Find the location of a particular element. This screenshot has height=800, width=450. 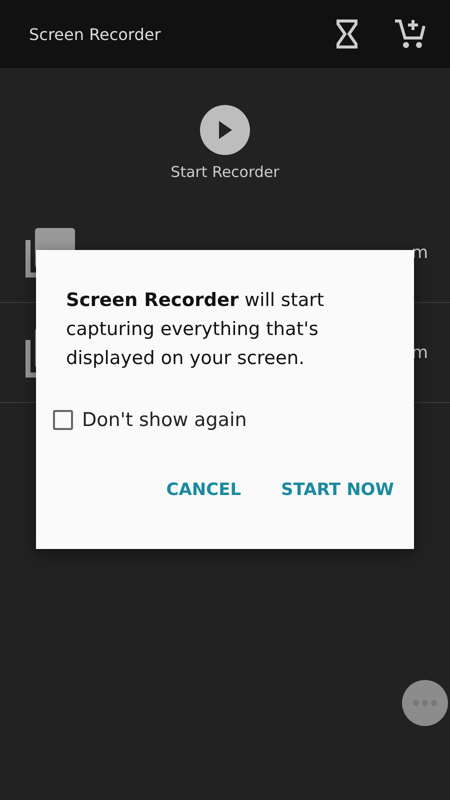

checkbox-label: Don't show again is located at coordinates (164, 420).